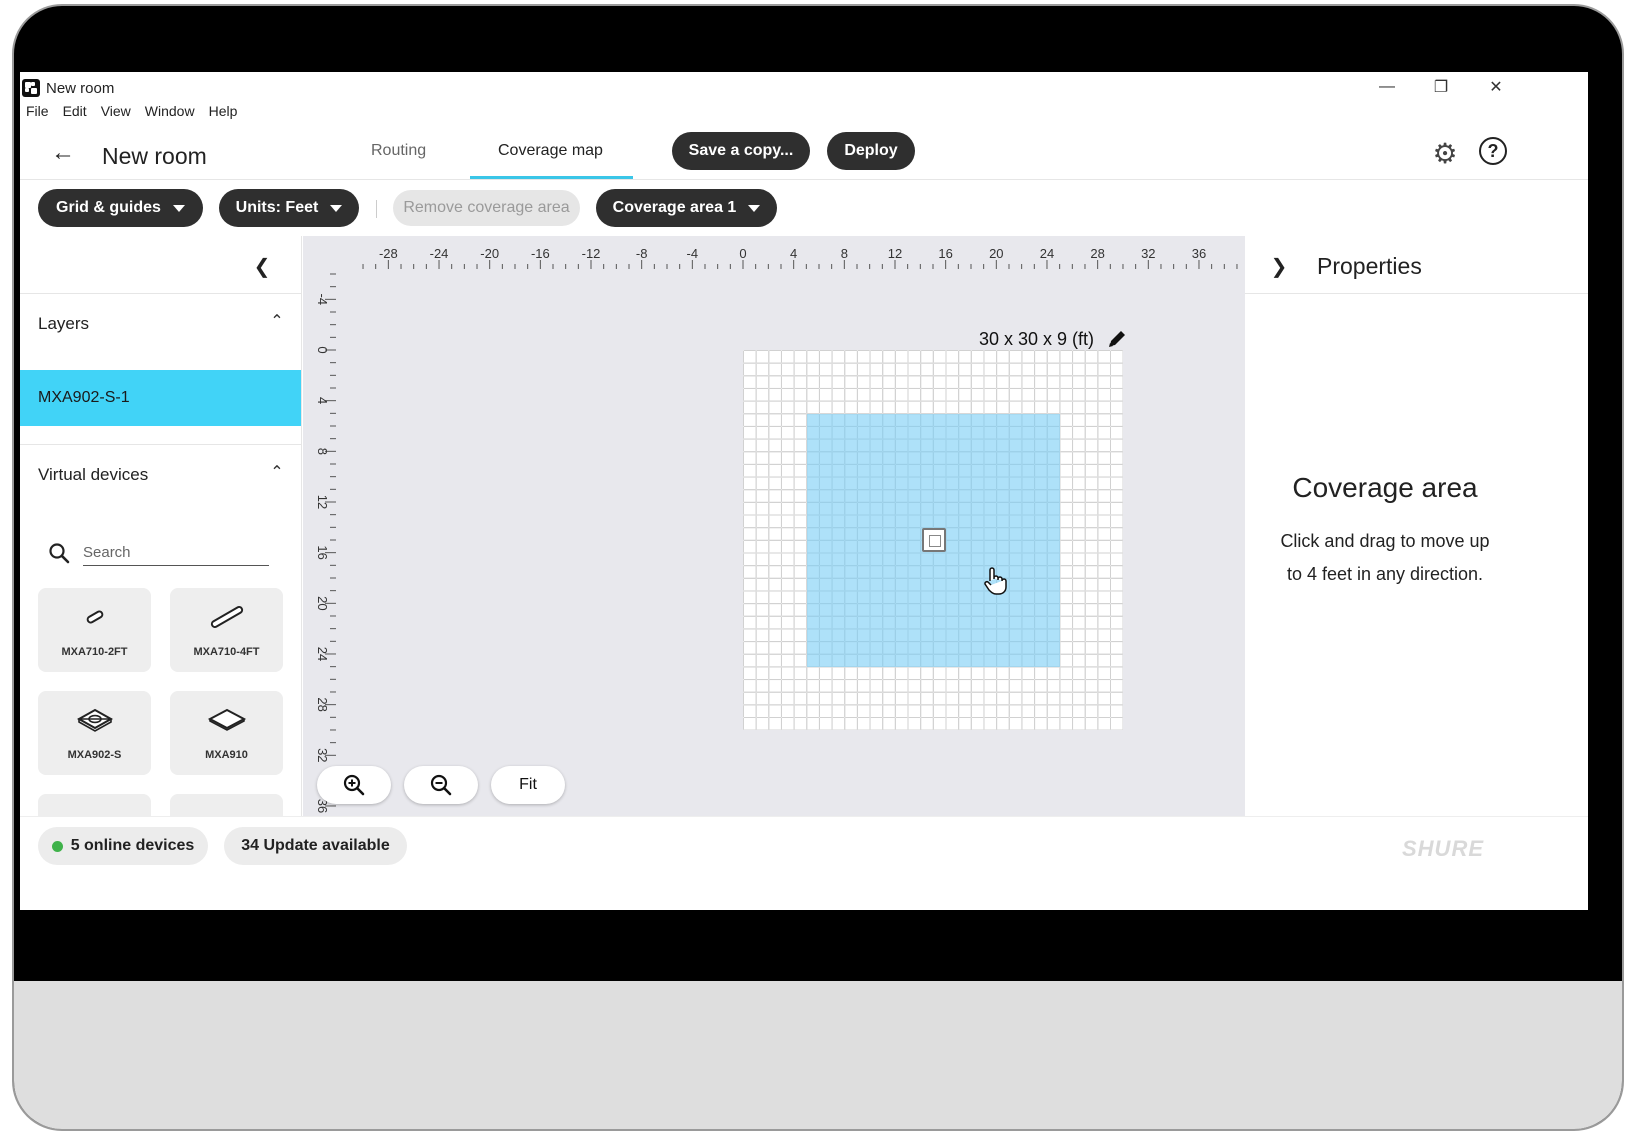 The width and height of the screenshot is (1636, 1135). I want to click on deploy-button: Deploy, so click(871, 151).